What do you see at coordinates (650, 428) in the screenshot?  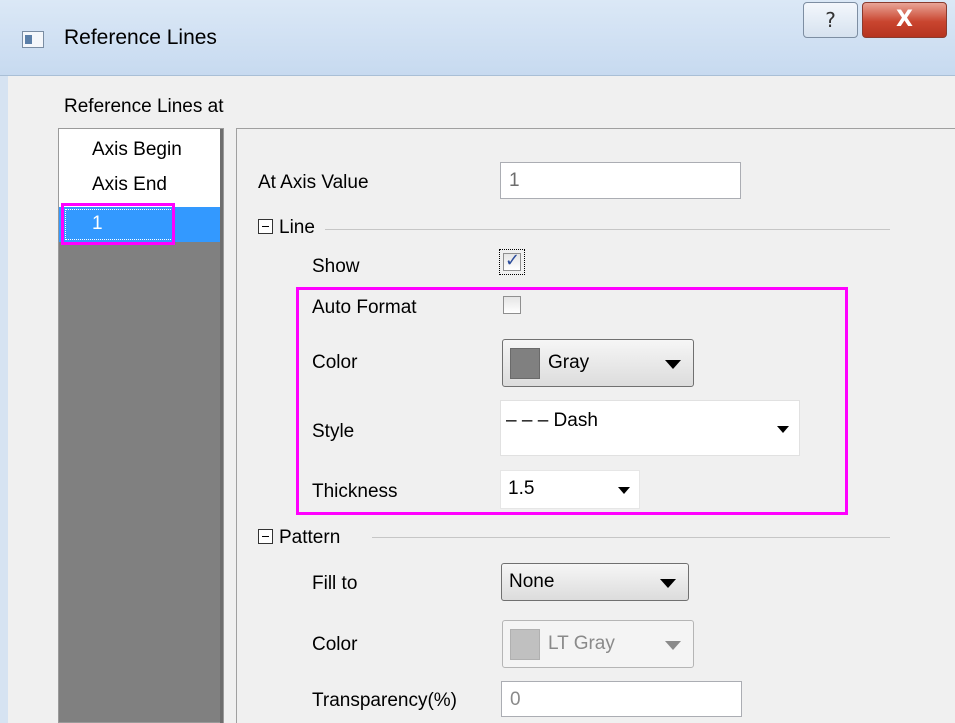 I see `style-dropdown: – – – Dash` at bounding box center [650, 428].